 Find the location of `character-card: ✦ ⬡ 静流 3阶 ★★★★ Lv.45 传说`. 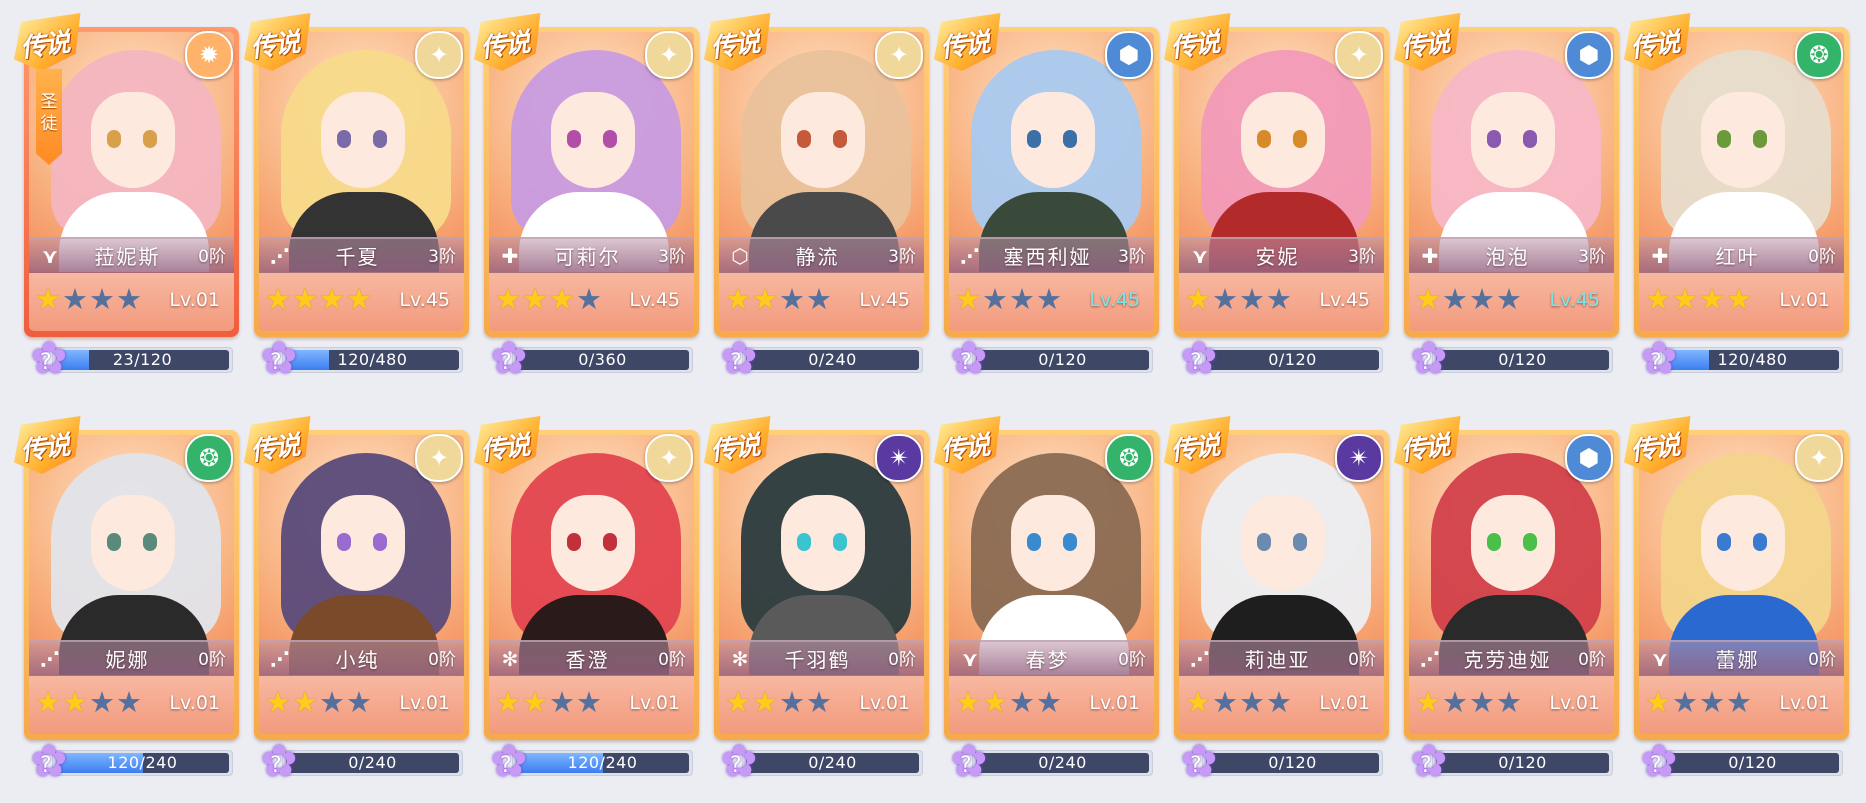

character-card: ✦ ⬡ 静流 3阶 ★★★★ Lv.45 传说 is located at coordinates (816, 175).